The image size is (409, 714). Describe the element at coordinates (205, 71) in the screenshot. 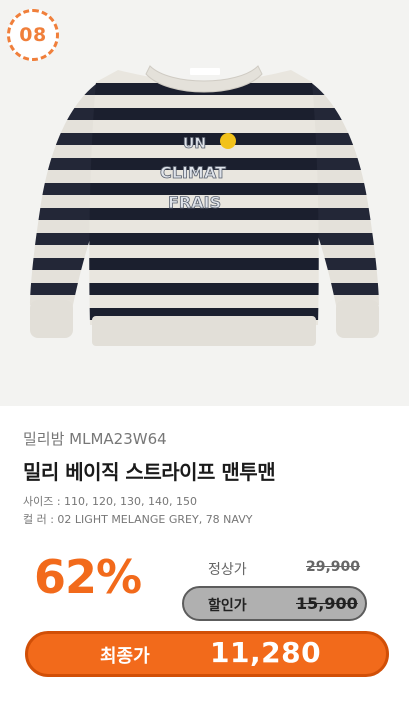

I see `collar-tag` at that location.